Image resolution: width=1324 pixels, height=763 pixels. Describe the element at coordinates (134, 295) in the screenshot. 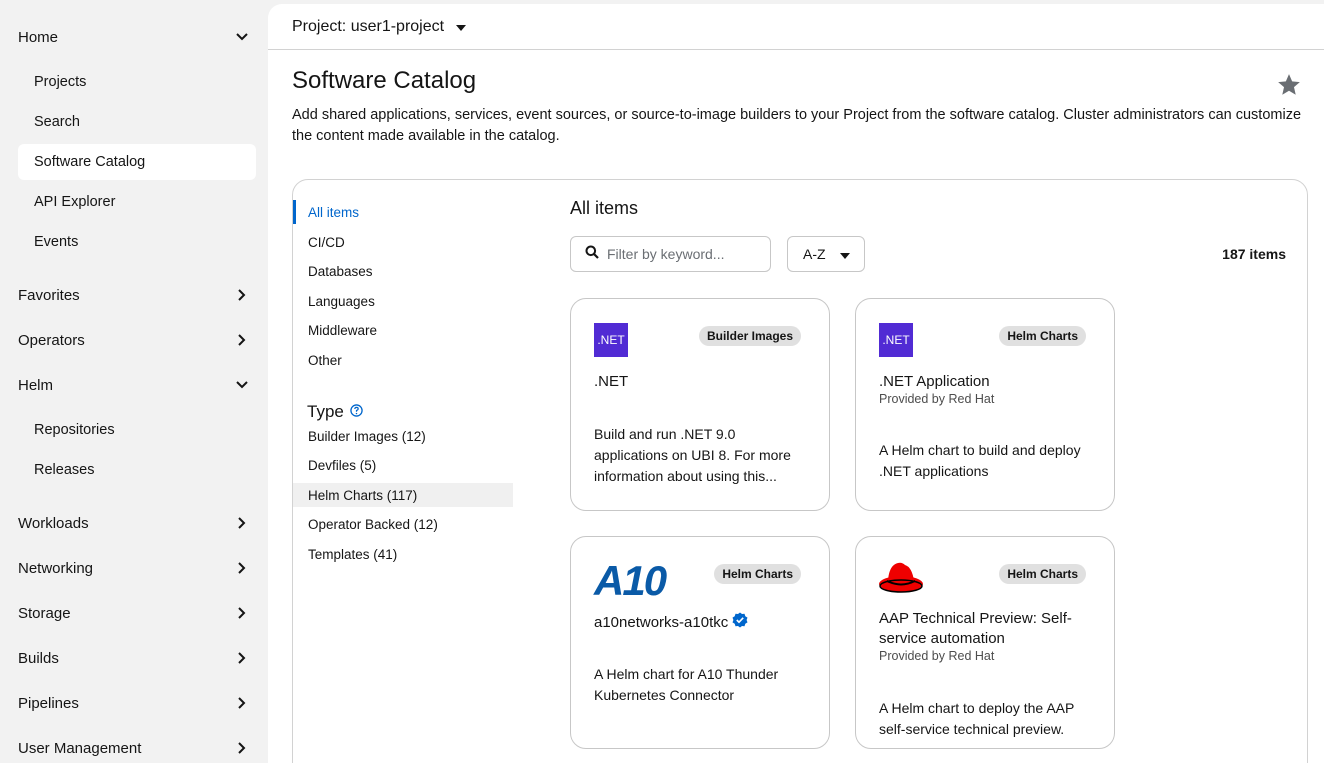

I see `nav-section-favorites: Favorites` at that location.